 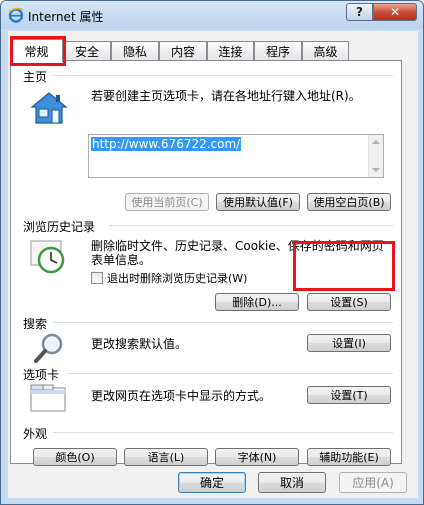 I want to click on tab-content: 内容, so click(x=183, y=51).